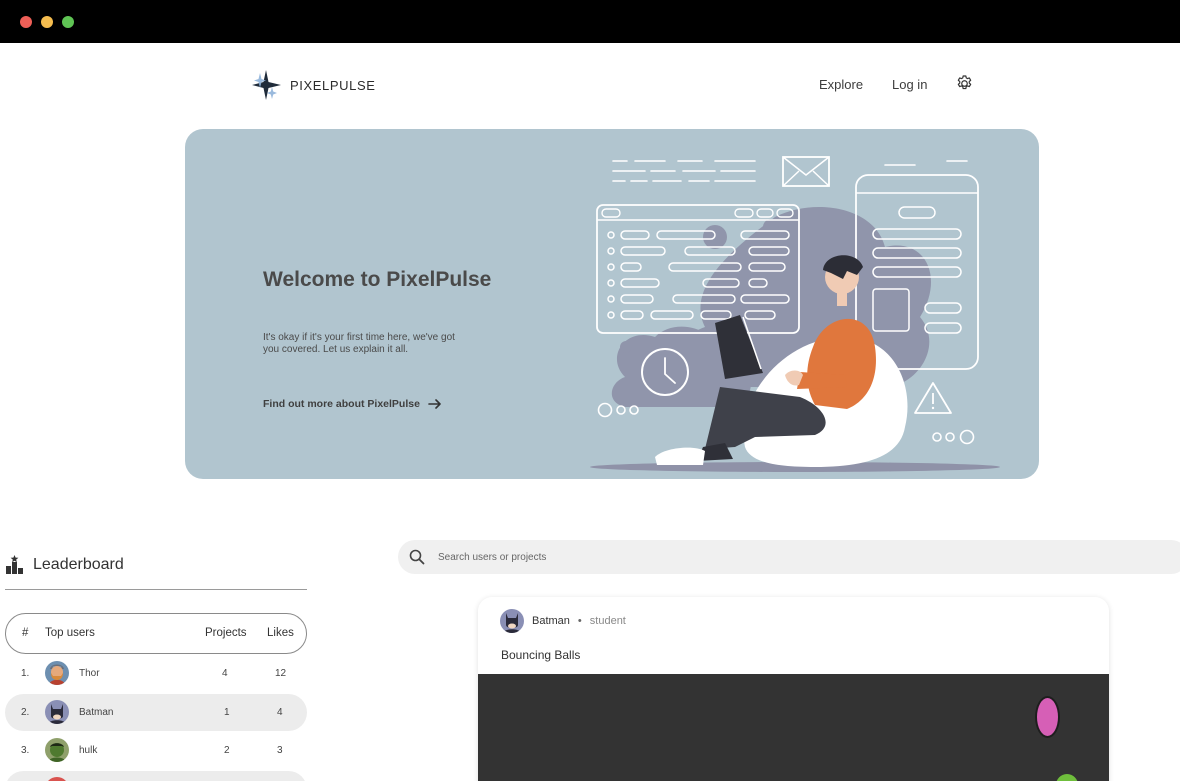 The image size is (1180, 781). Describe the element at coordinates (78, 564) in the screenshot. I see `leaderboard-title: Leaderboard` at that location.